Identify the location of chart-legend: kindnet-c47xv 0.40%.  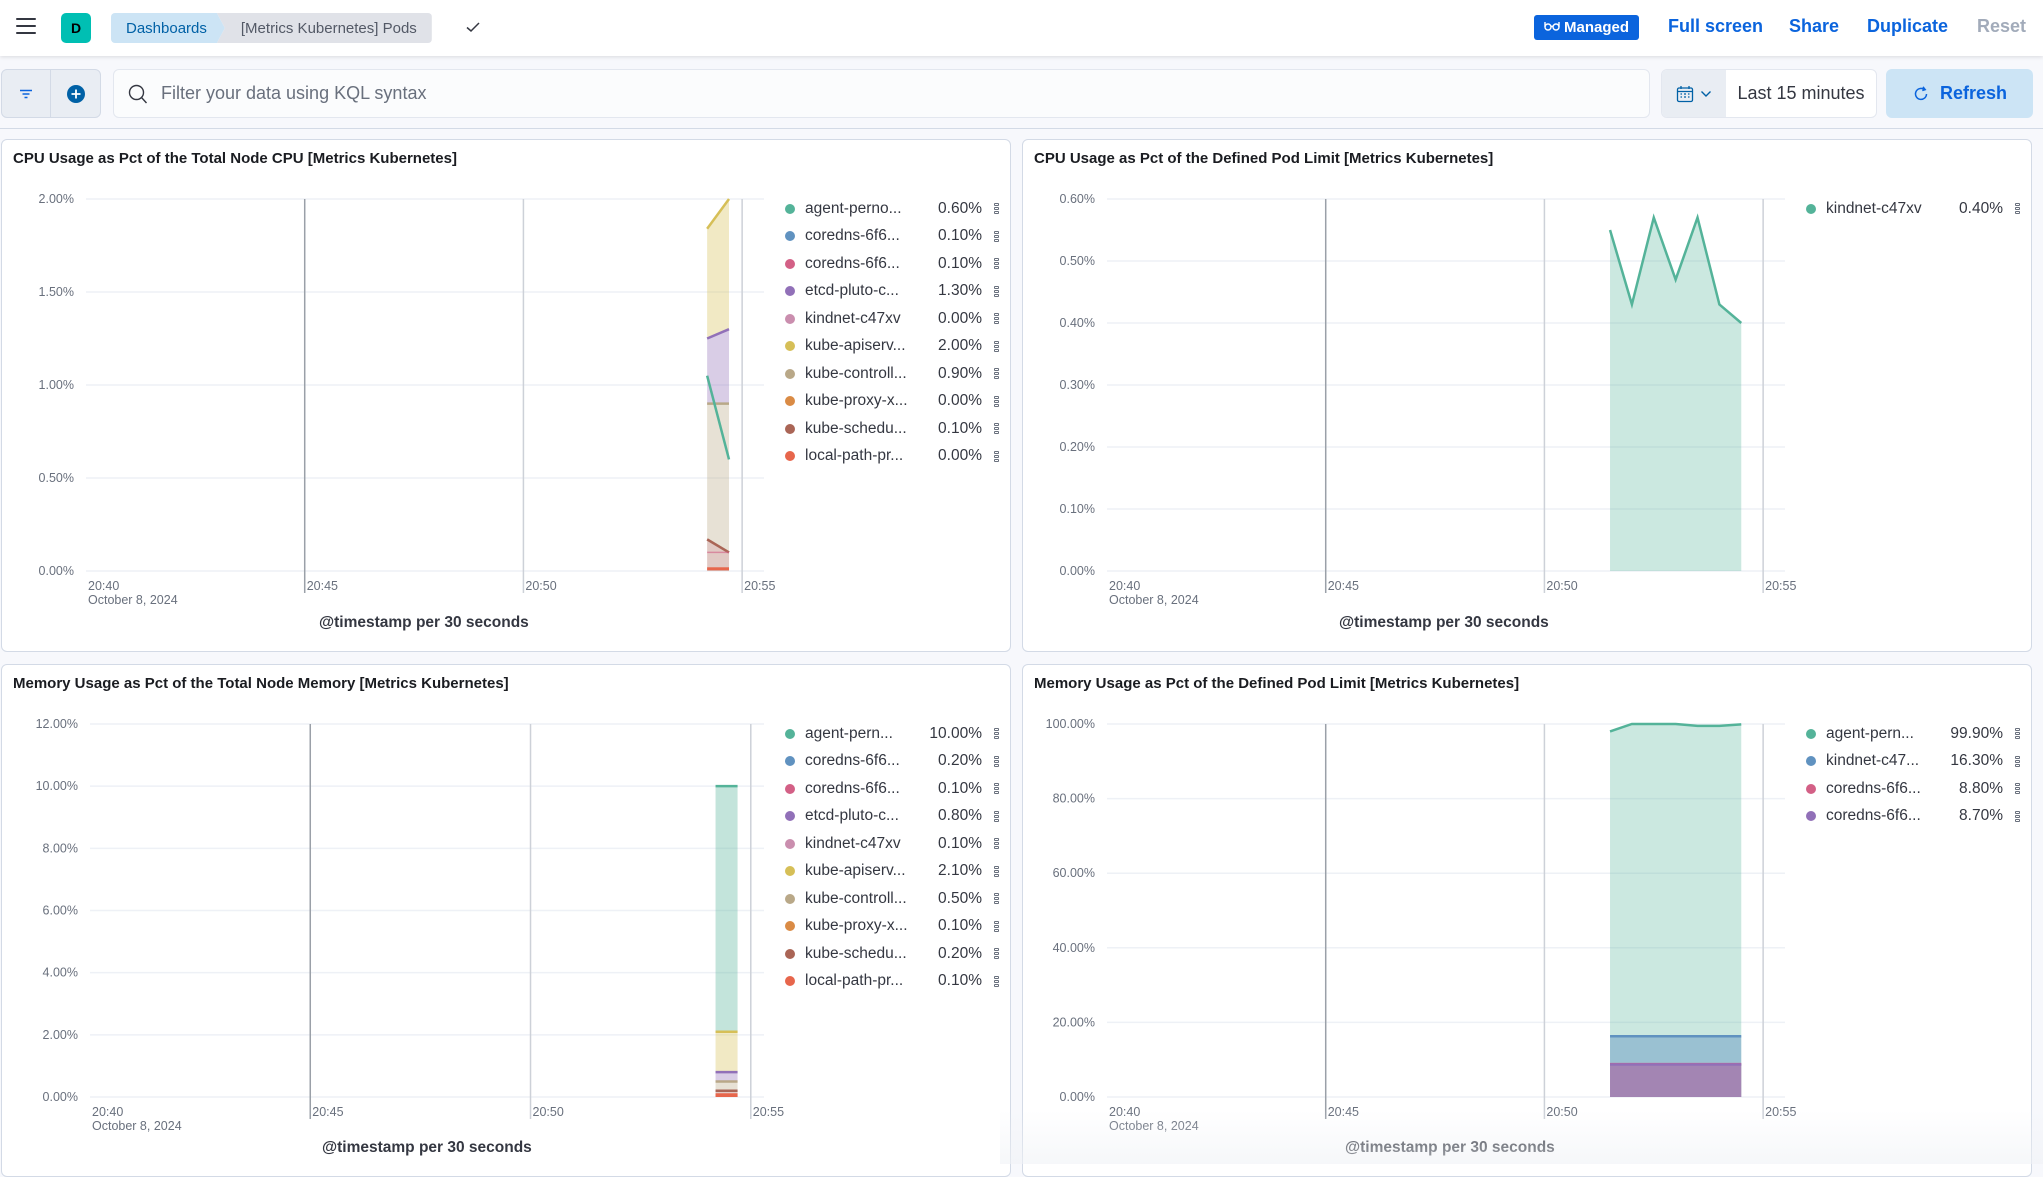
(1914, 209).